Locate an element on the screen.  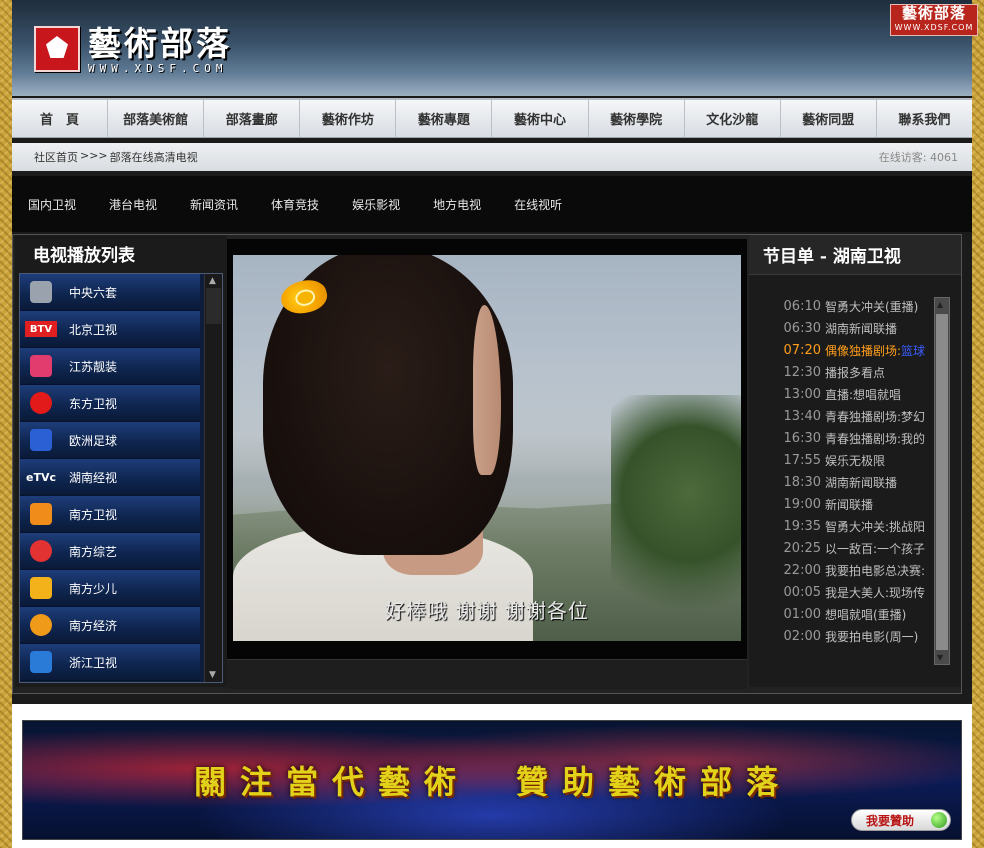
program-time: 01:00 is located at coordinates (802, 614).